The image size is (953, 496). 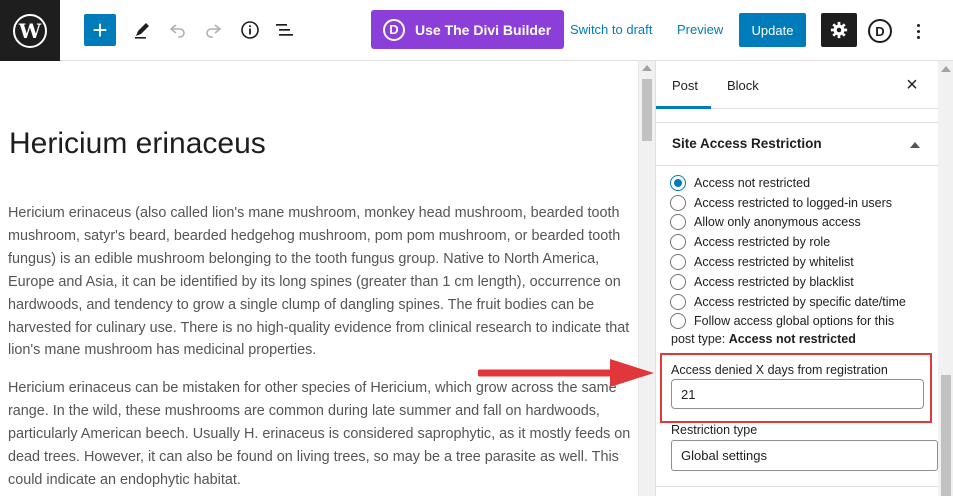 I want to click on restriction-type-select: Global settings, so click(x=804, y=455).